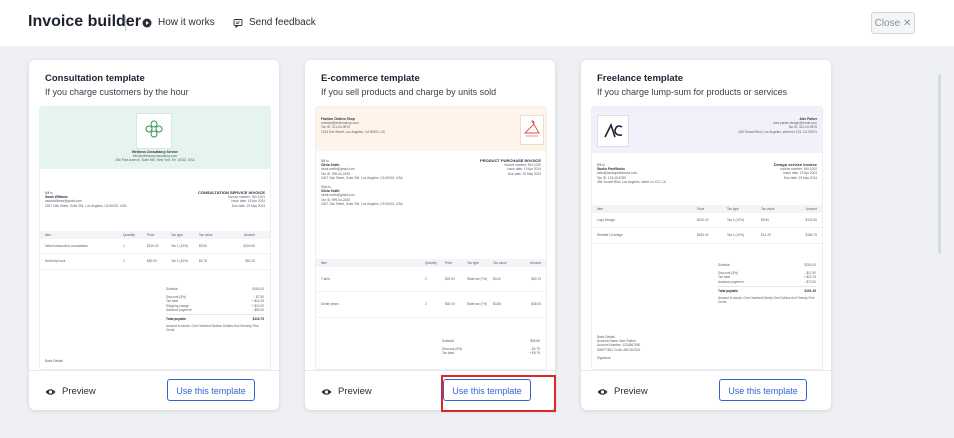 The image size is (954, 438). What do you see at coordinates (84, 21) in the screenshot?
I see `app-title: Invoice builder` at bounding box center [84, 21].